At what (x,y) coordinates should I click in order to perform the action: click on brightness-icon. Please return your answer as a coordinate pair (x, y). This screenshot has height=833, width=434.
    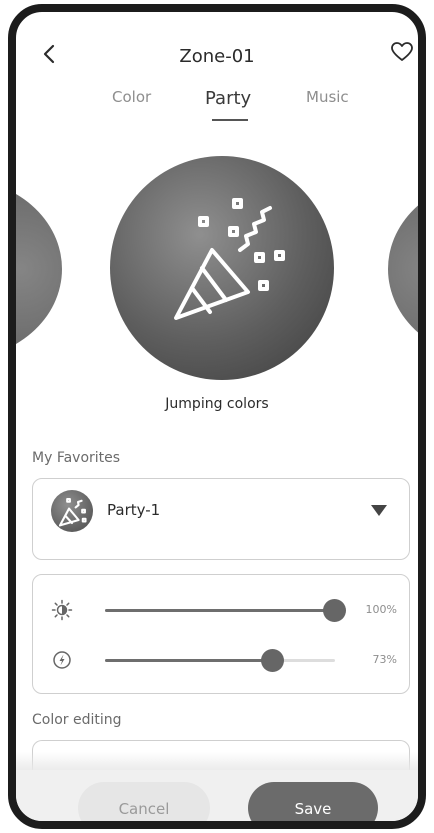
    Looking at the image, I should click on (62, 610).